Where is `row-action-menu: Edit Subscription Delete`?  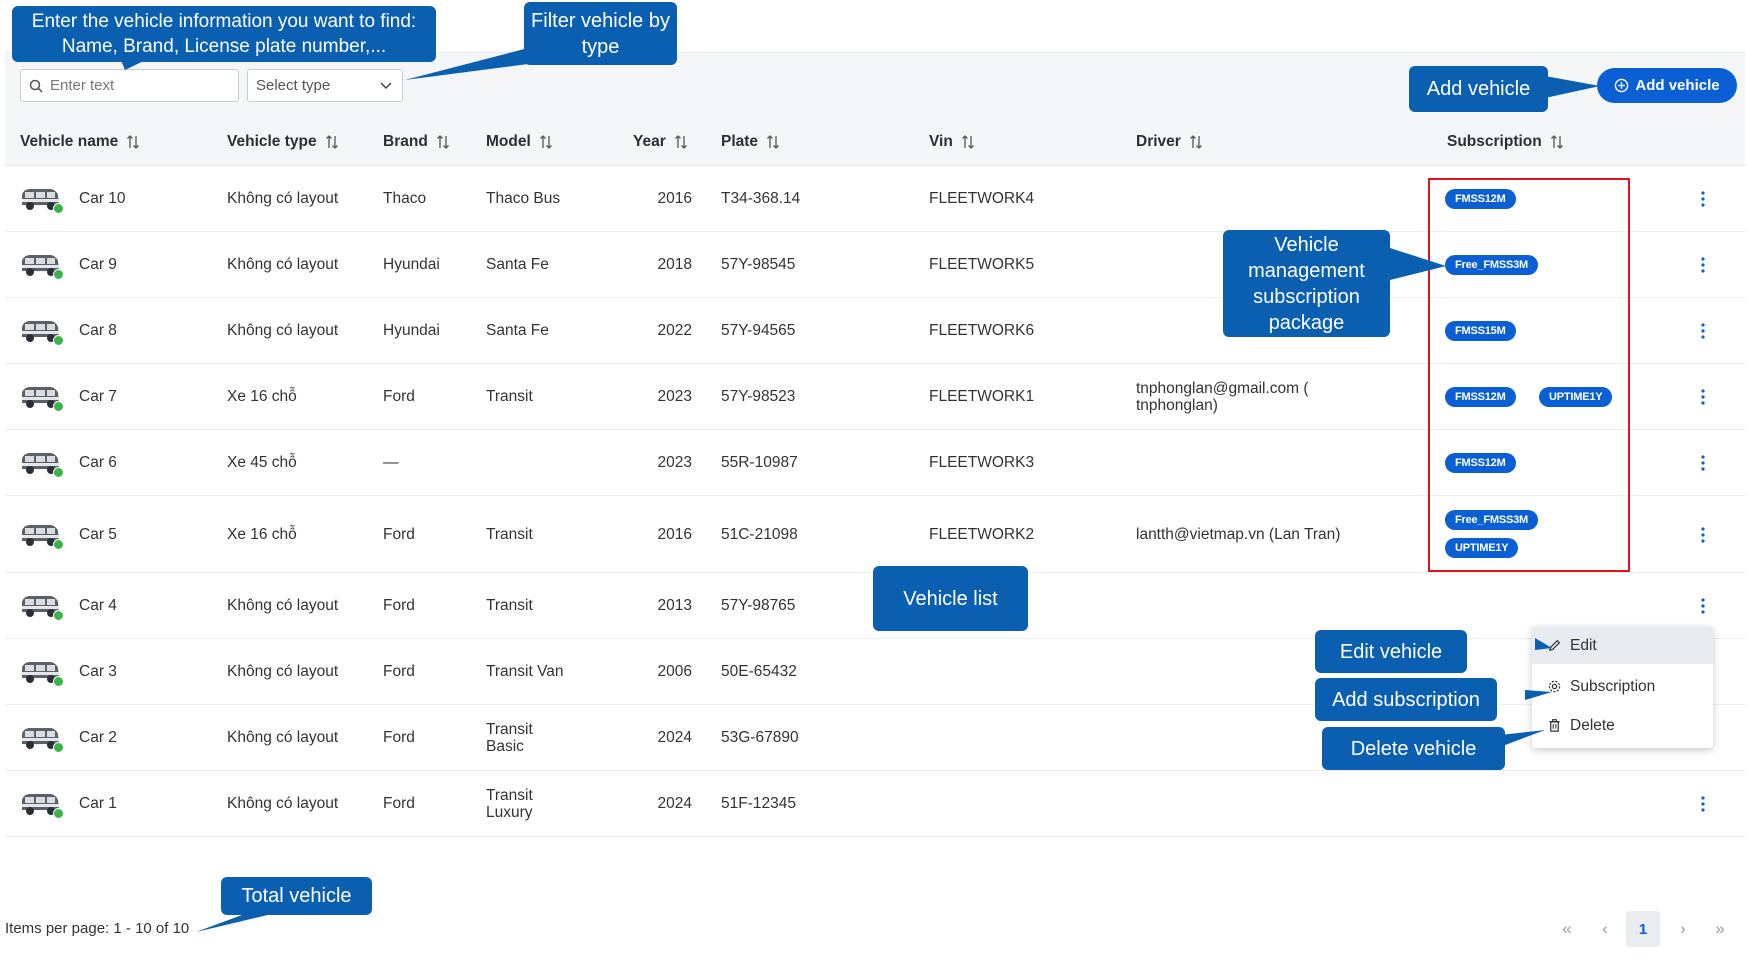 row-action-menu: Edit Subscription Delete is located at coordinates (1622, 687).